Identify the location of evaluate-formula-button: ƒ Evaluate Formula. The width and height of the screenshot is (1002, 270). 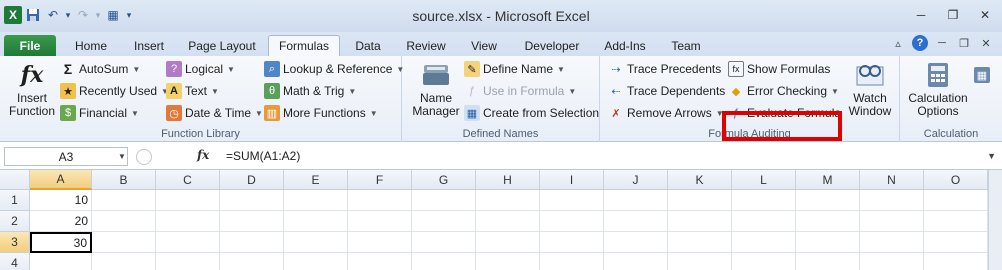
(784, 113).